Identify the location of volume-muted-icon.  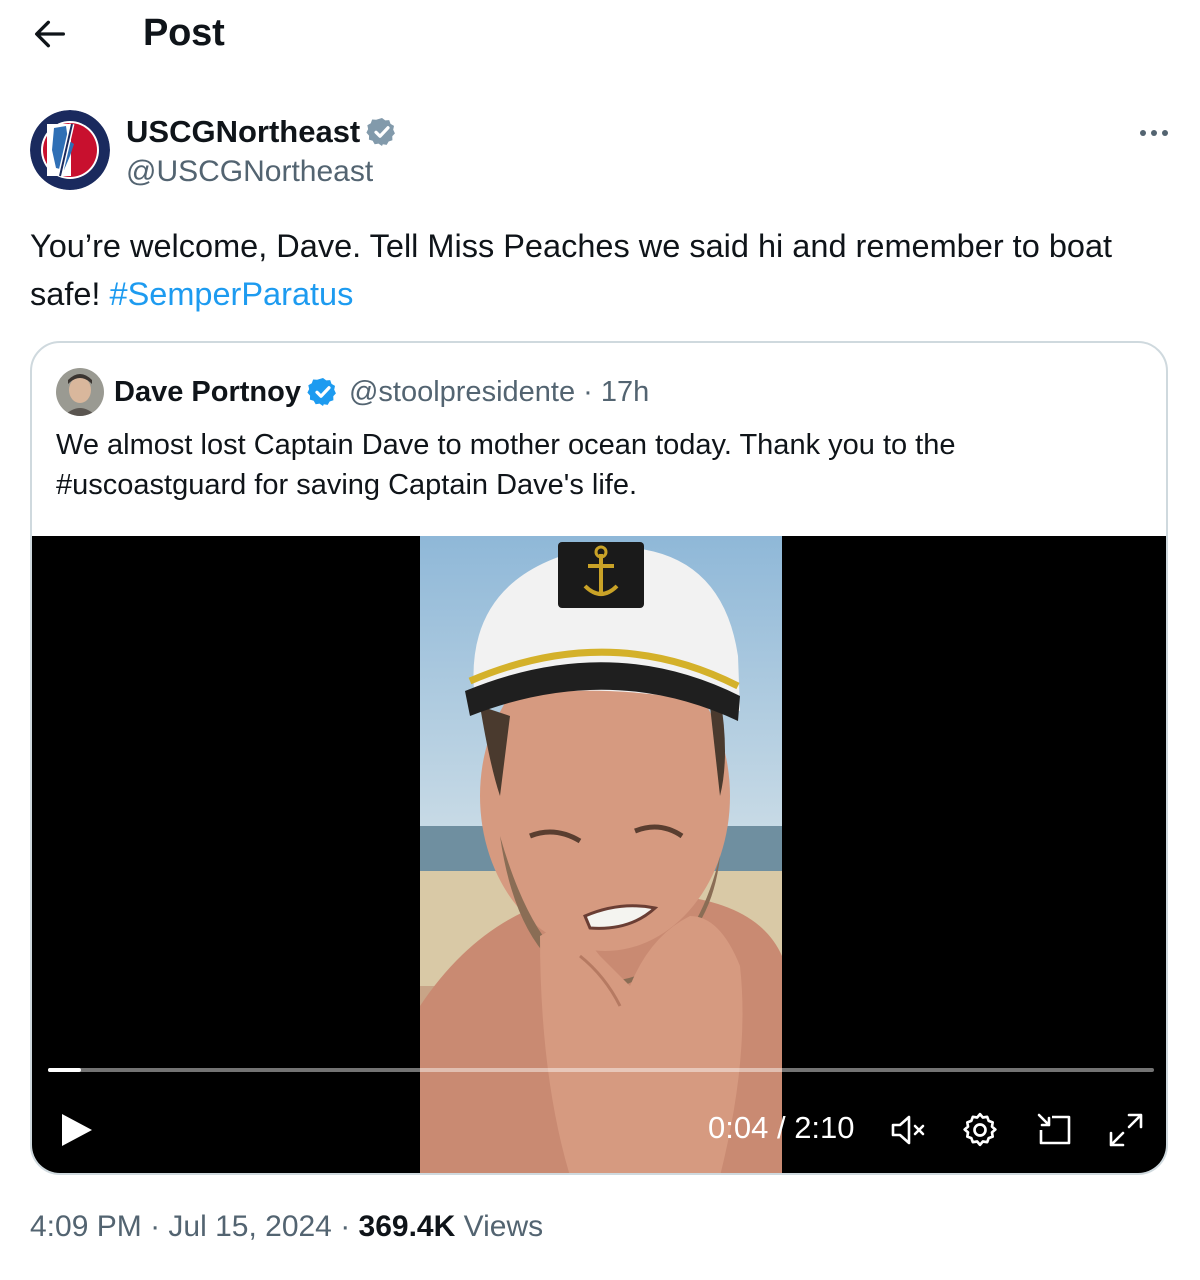
(908, 1130).